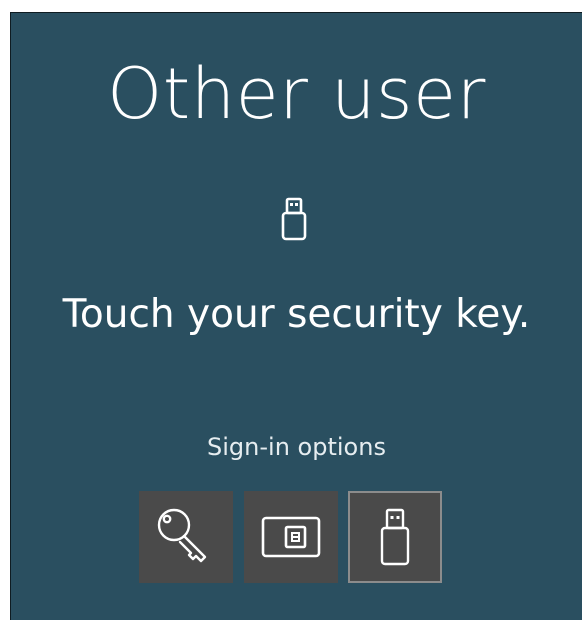 This screenshot has width=582, height=620. I want to click on sign-in-options-label: Sign-in options, so click(296, 447).